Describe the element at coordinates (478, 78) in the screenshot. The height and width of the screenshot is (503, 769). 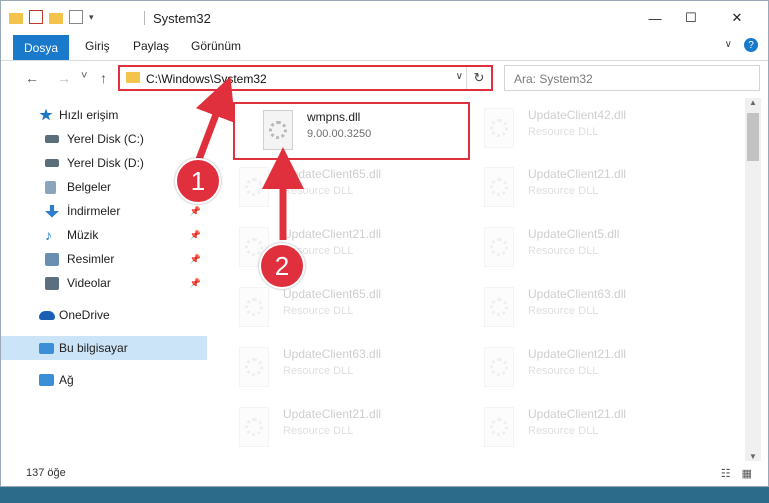
I see `refresh-button: ↻` at that location.